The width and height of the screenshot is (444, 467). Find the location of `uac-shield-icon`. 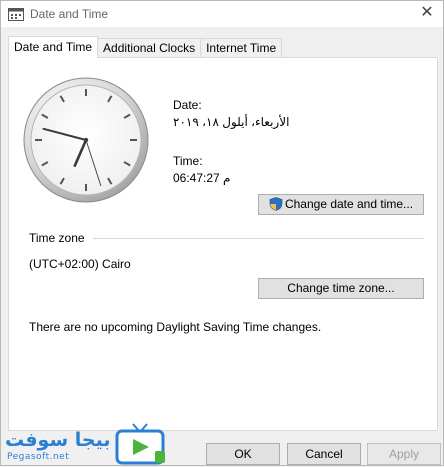

uac-shield-icon is located at coordinates (276, 204).